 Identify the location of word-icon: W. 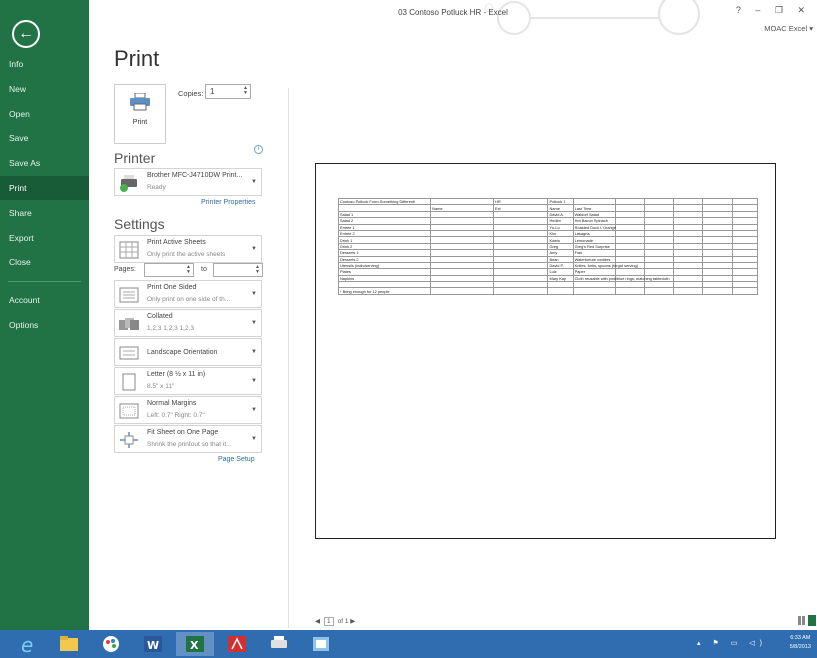
(153, 644).